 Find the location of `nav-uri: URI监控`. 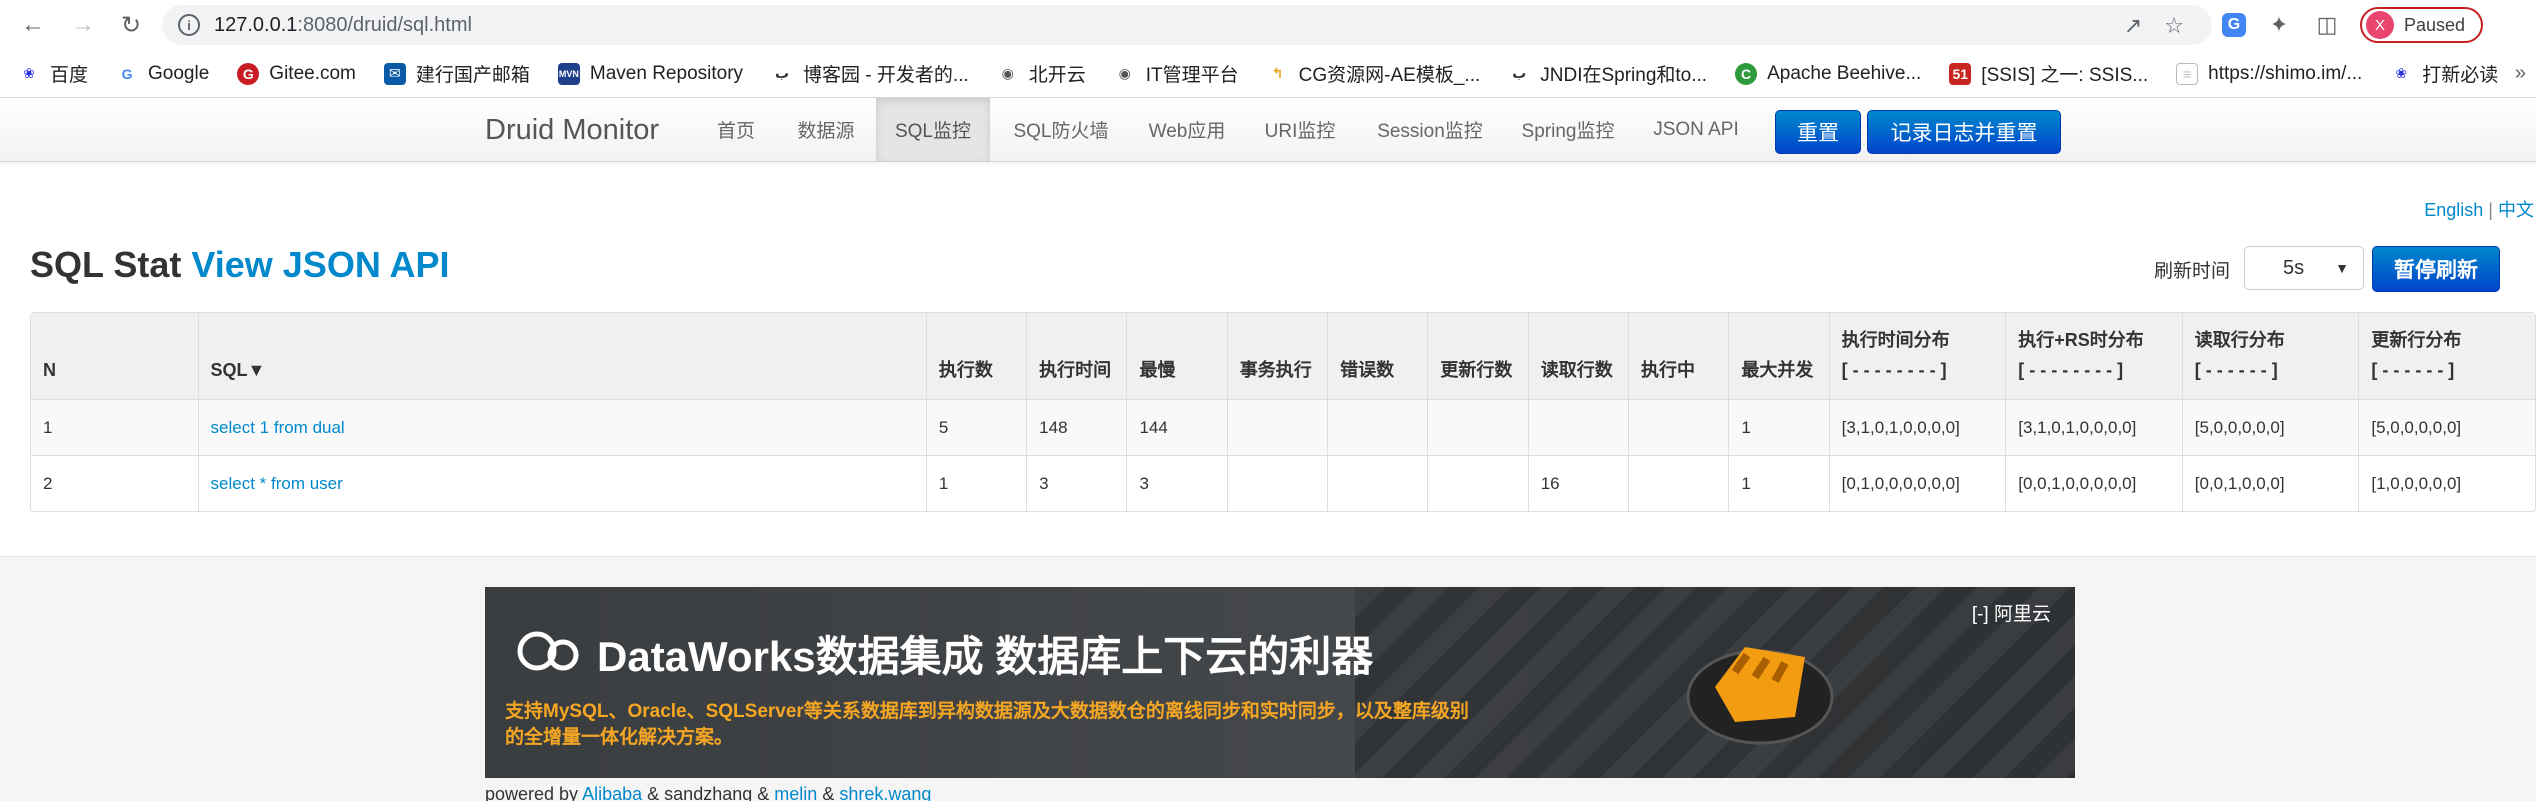

nav-uri: URI监控 is located at coordinates (1300, 129).